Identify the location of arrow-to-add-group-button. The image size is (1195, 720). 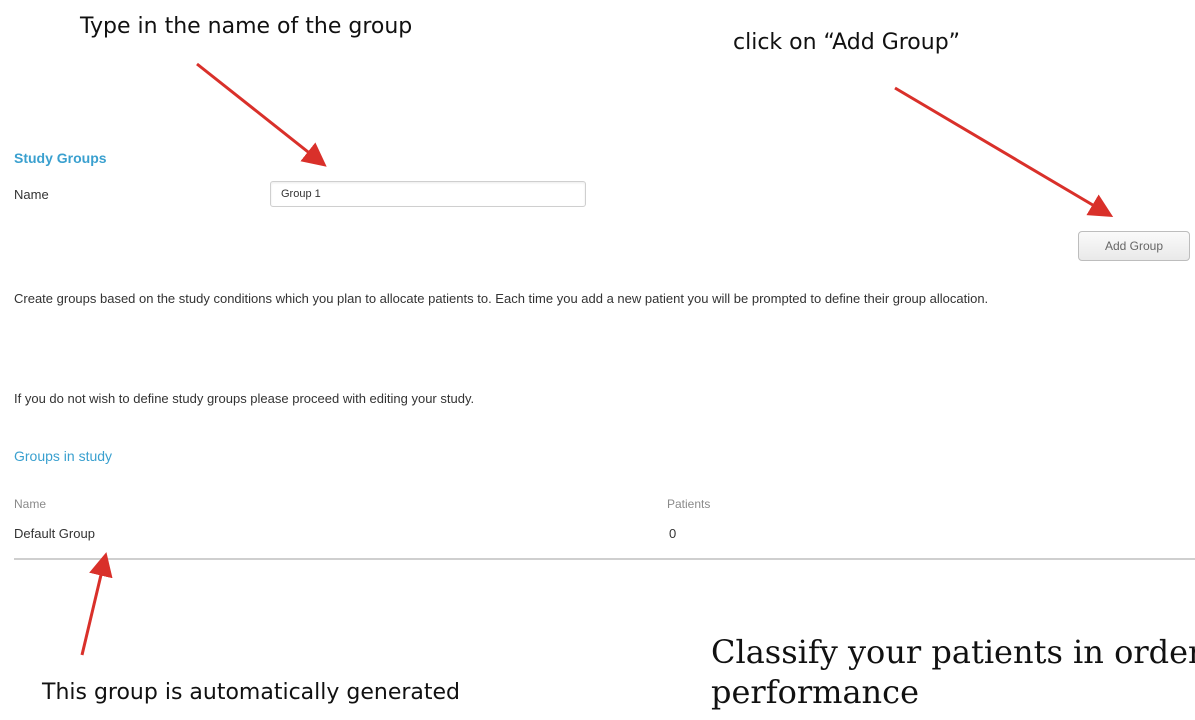
(1004, 152).